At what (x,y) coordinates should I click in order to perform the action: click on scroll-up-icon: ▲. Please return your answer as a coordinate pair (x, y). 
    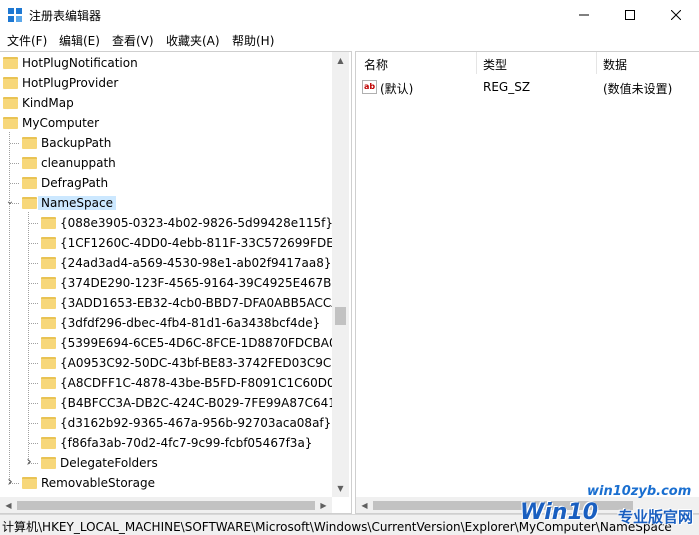
    Looking at the image, I should click on (340, 60).